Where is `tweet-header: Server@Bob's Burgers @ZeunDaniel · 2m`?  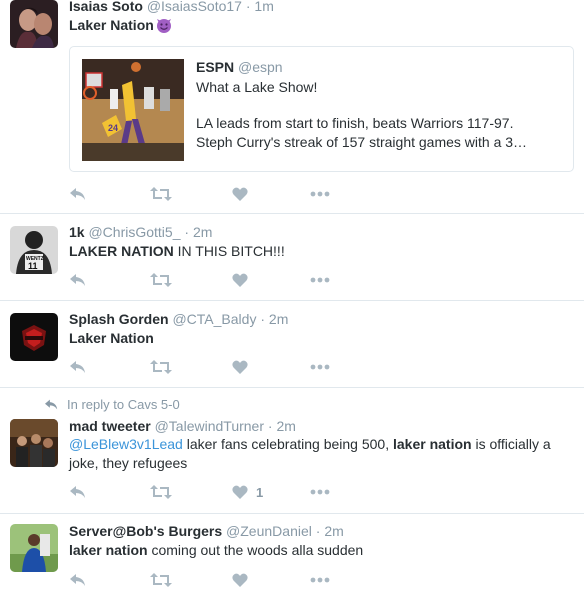 tweet-header: Server@Bob's Burgers @ZeunDaniel · 2m is located at coordinates (206, 531).